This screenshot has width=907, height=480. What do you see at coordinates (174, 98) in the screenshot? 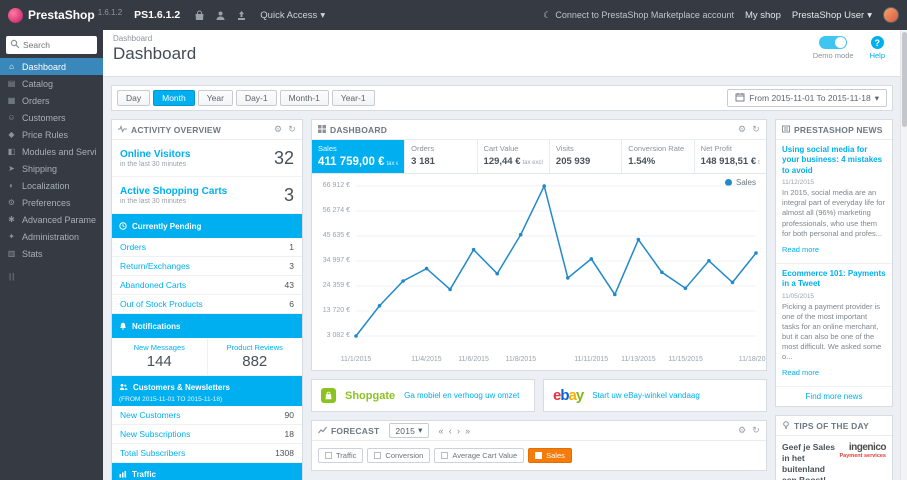
I see `period-month-button: Month` at bounding box center [174, 98].